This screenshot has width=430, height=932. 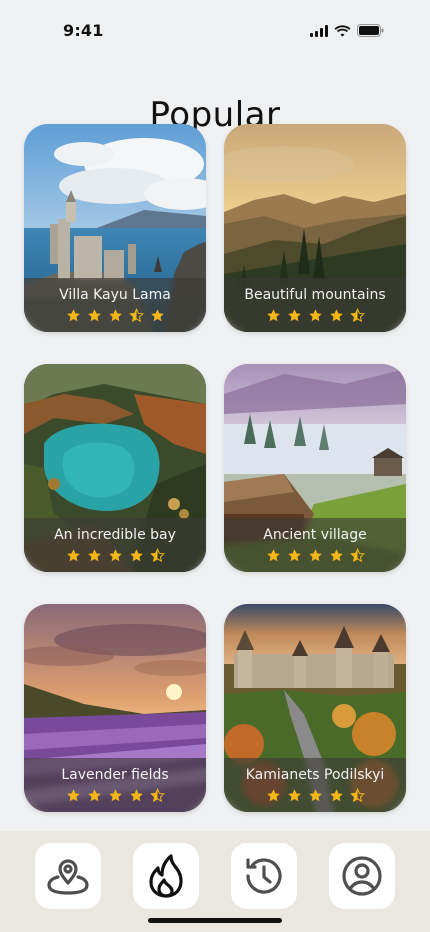 What do you see at coordinates (115, 785) in the screenshot?
I see `card-caption: Lavender fields` at bounding box center [115, 785].